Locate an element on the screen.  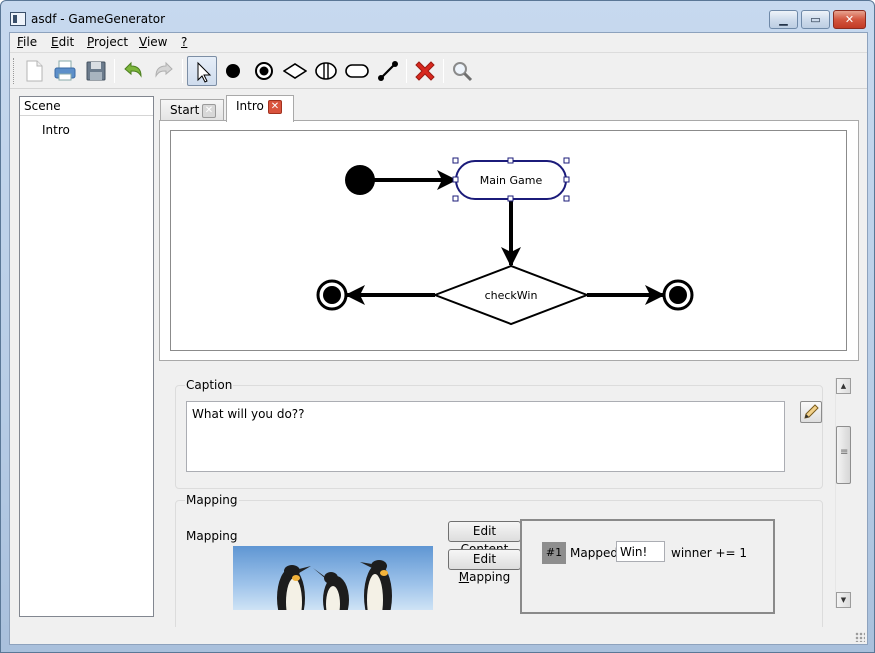
mapping-entry-status: Mapped is located at coordinates (594, 553).